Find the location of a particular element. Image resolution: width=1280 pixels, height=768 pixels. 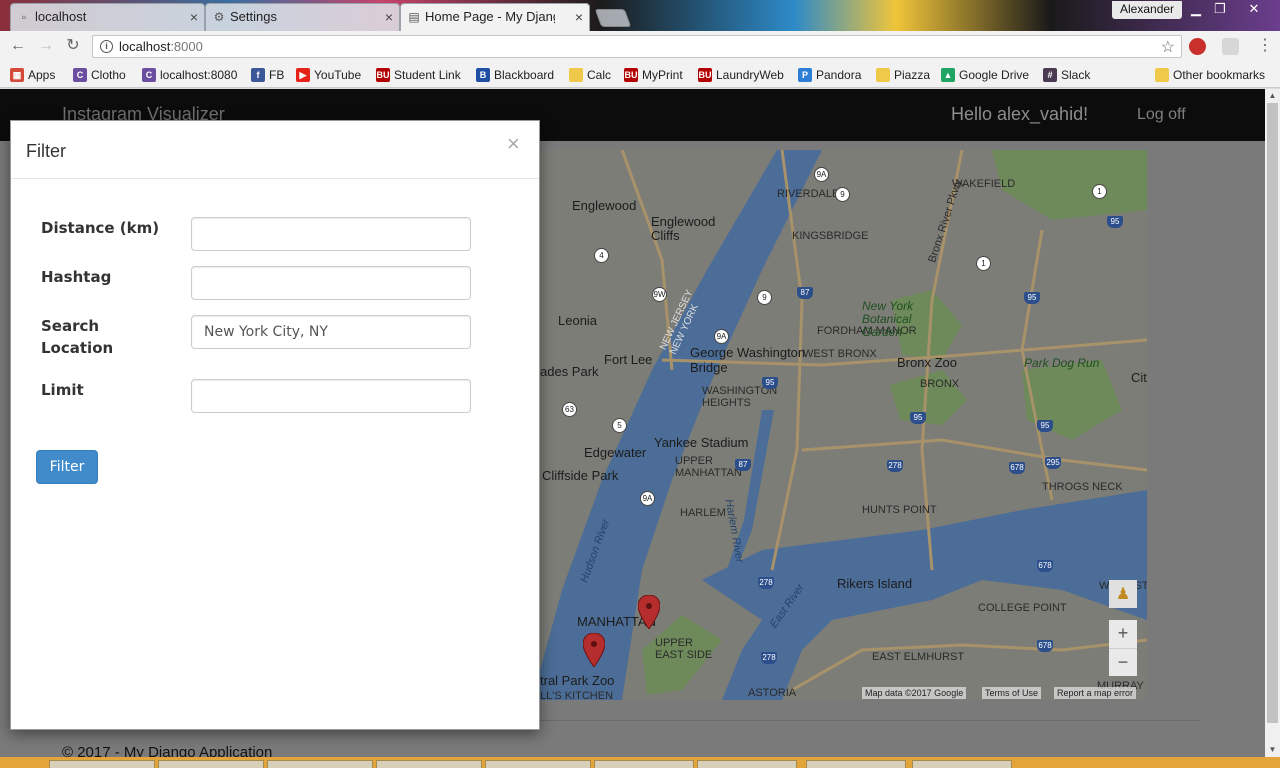

interstate-shield-icon: 678 is located at coordinates (1017, 468).